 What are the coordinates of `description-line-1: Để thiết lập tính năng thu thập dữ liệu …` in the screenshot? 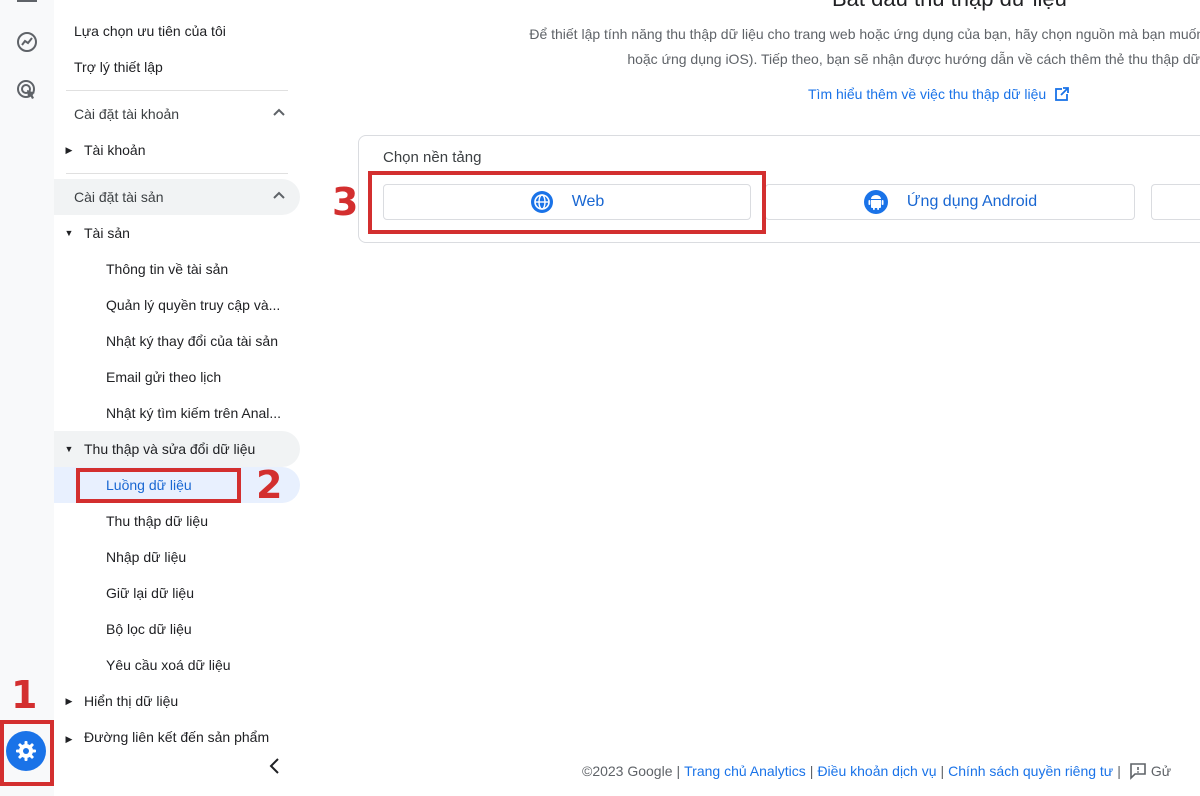 It's located at (864, 34).